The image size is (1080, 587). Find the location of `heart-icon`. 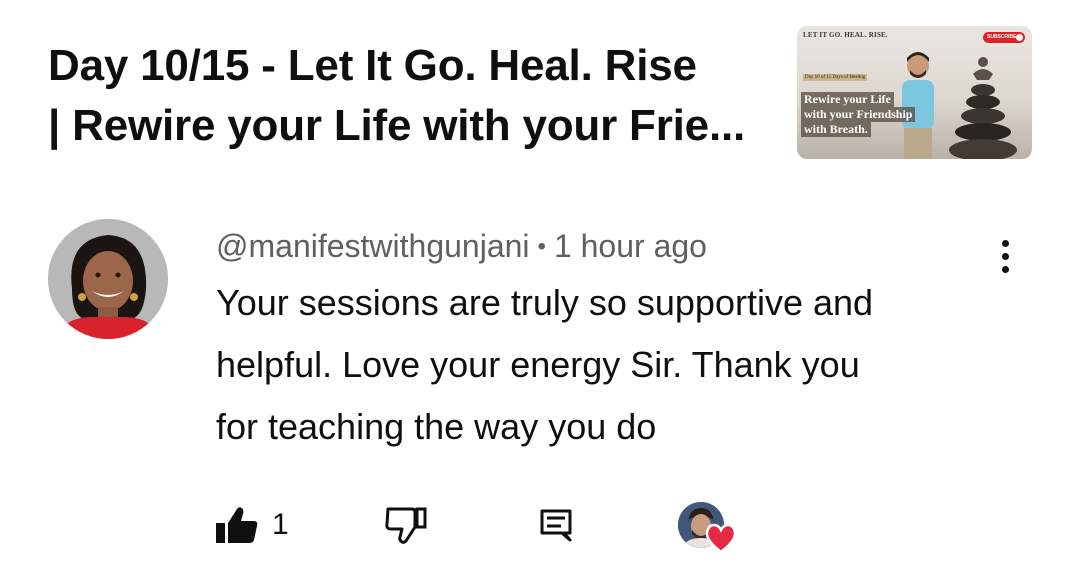

heart-icon is located at coordinates (721, 538).